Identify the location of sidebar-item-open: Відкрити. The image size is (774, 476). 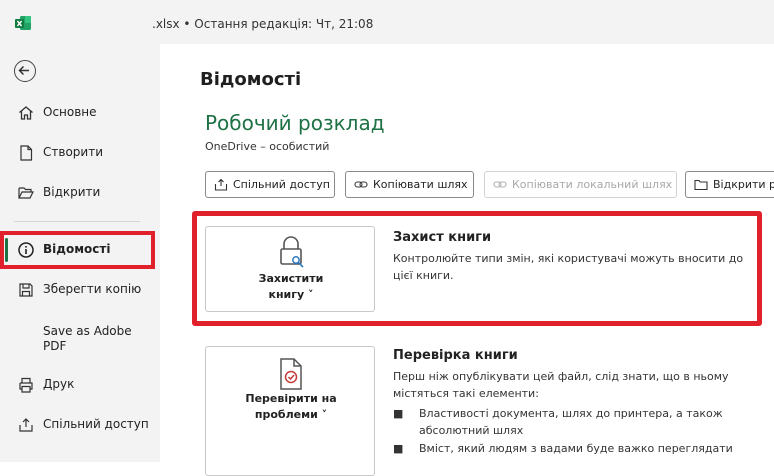
(80, 193).